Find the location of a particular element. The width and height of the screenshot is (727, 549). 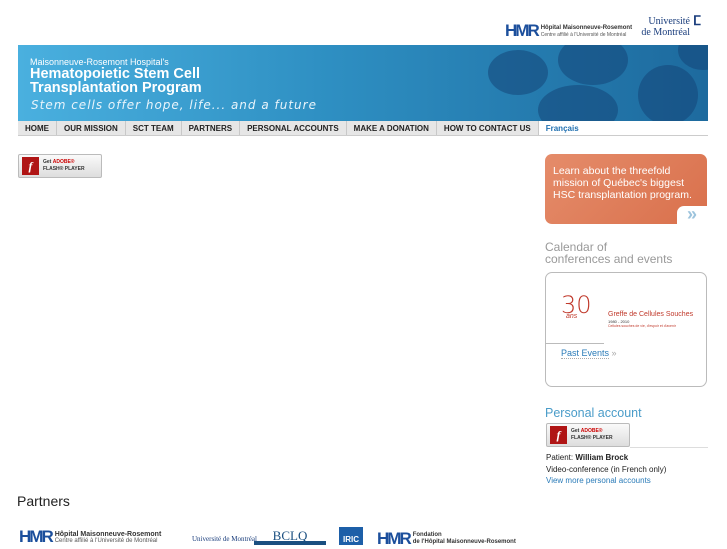

nav-personal-accounts: PERSONAL ACCOUNTS is located at coordinates (293, 128).